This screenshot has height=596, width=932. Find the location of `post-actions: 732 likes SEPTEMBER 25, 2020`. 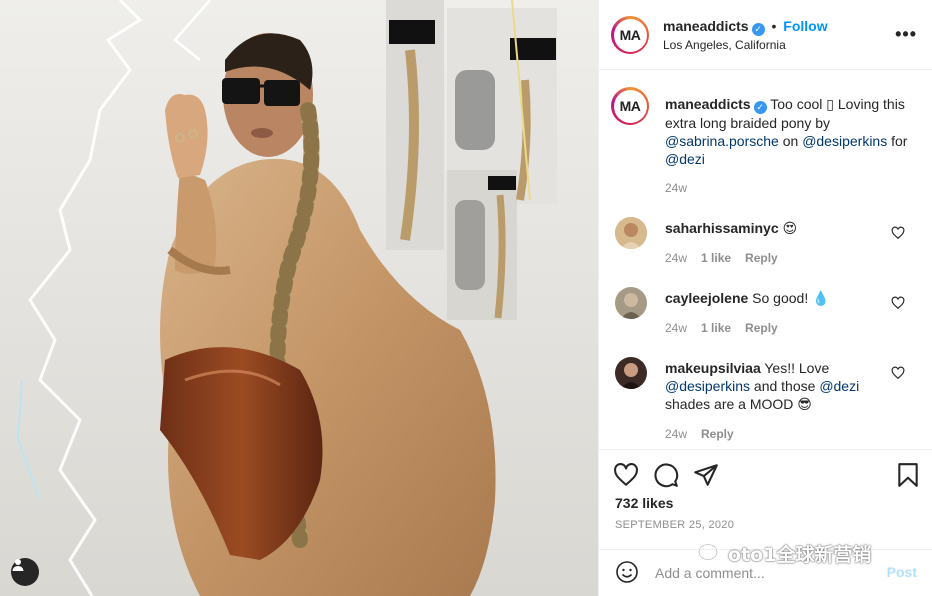

post-actions: 732 likes SEPTEMBER 25, 2020 is located at coordinates (765, 499).